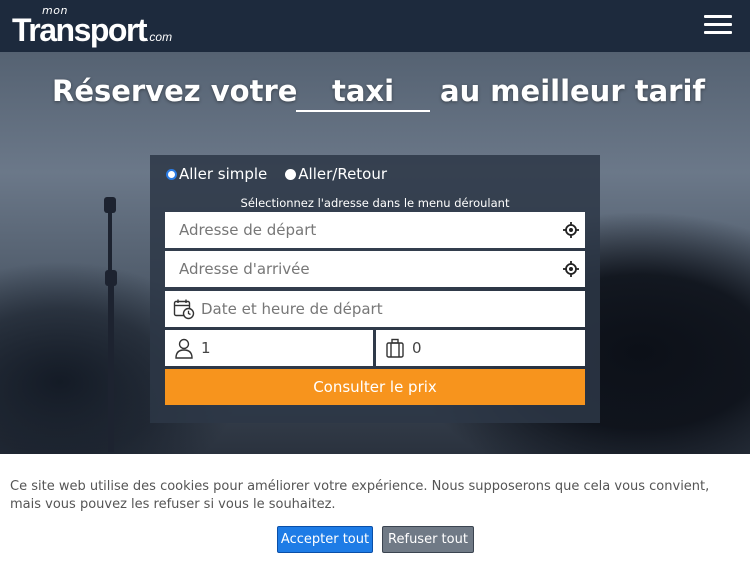 The image size is (750, 563). I want to click on person-icon, so click(184, 348).